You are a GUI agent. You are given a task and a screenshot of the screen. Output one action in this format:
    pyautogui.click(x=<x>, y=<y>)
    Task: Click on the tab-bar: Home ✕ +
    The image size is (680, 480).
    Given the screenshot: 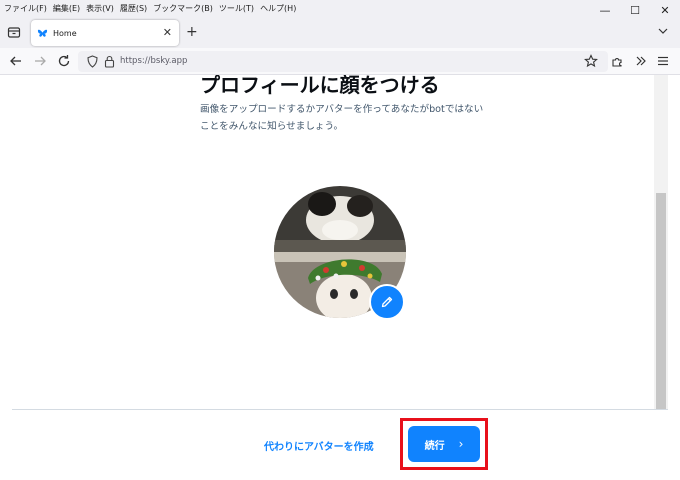 What is the action you would take?
    pyautogui.click(x=340, y=32)
    